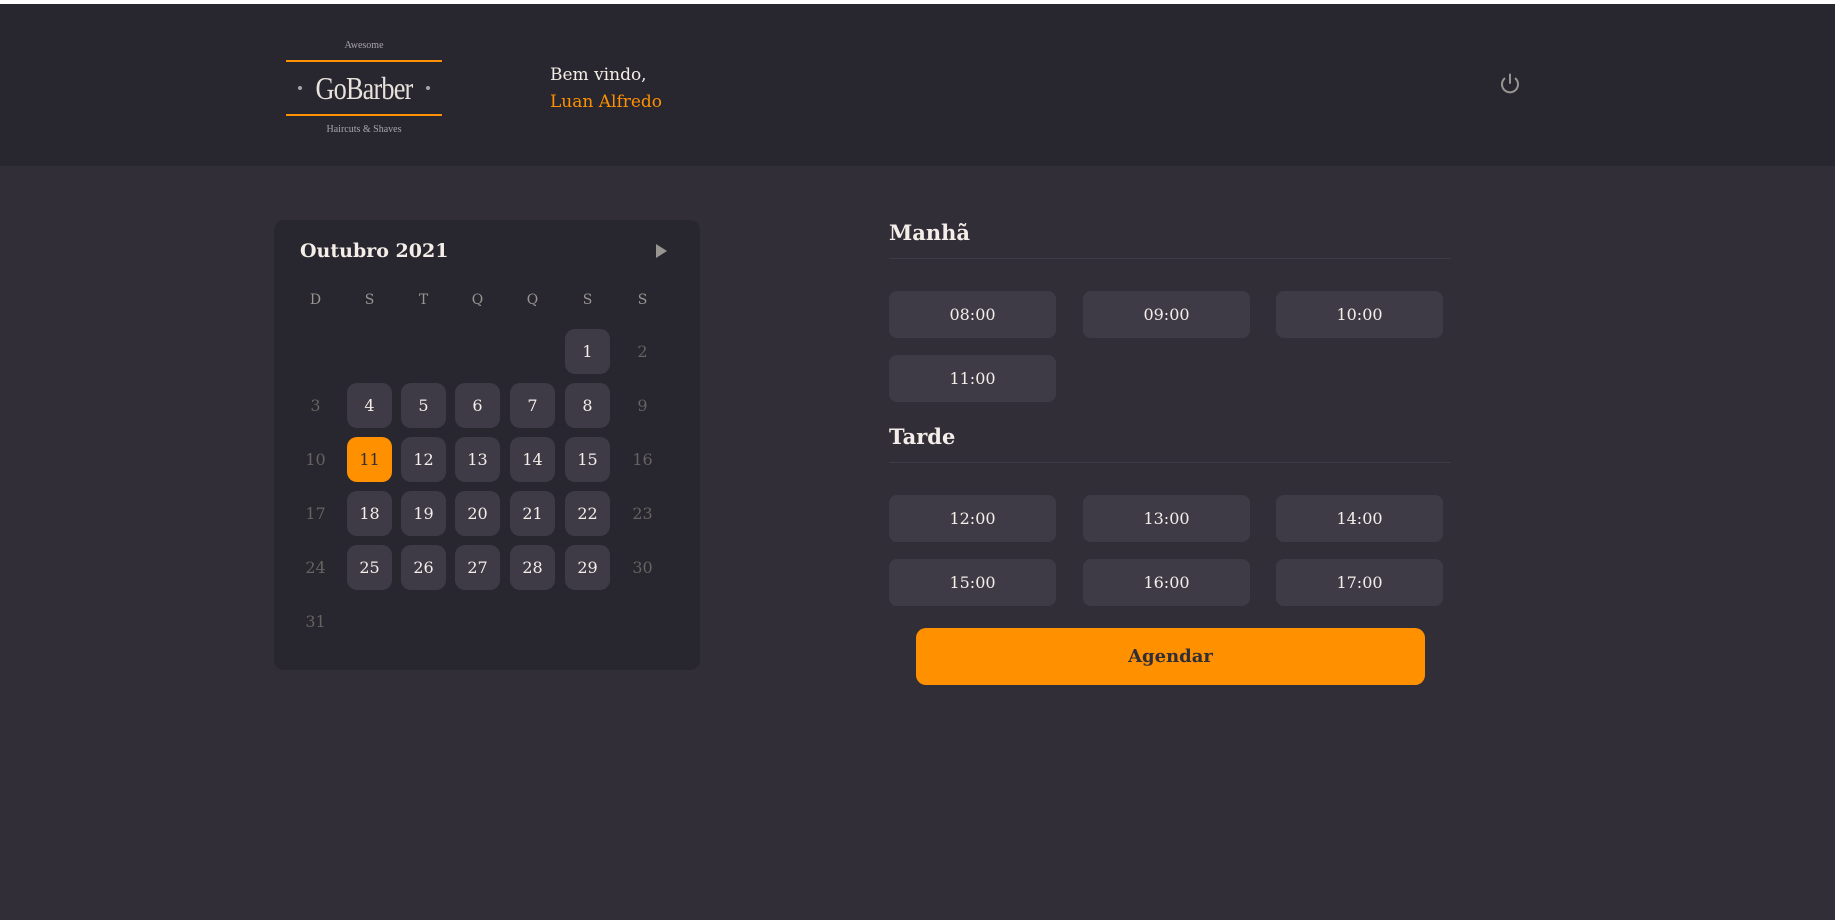 The width and height of the screenshot is (1835, 920). Describe the element at coordinates (315, 405) in the screenshot. I see `calendar-day: 3` at that location.